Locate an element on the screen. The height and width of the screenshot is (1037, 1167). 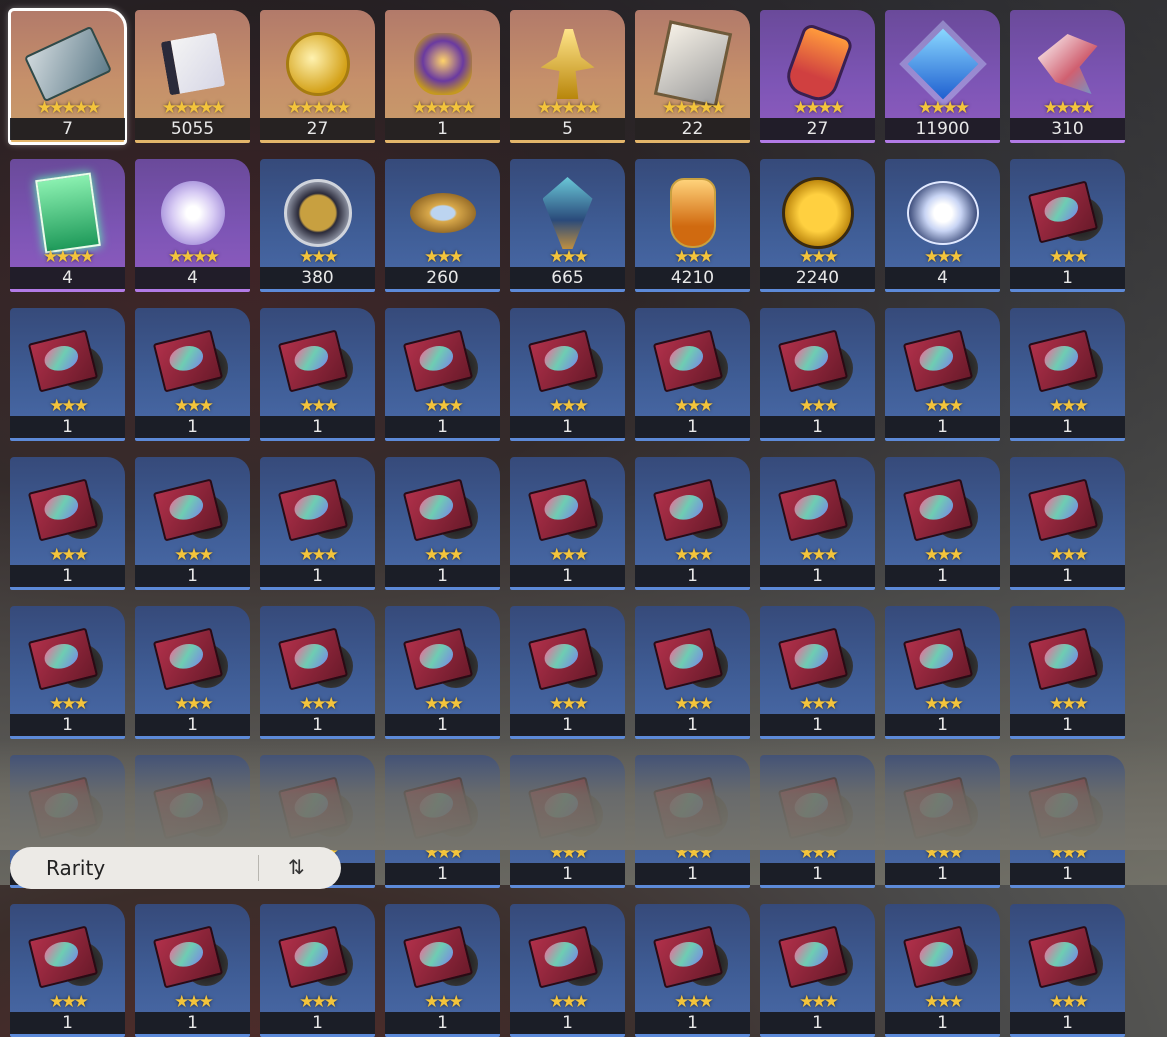
inventory-item: ★★★ 4210 is located at coordinates (692, 225).